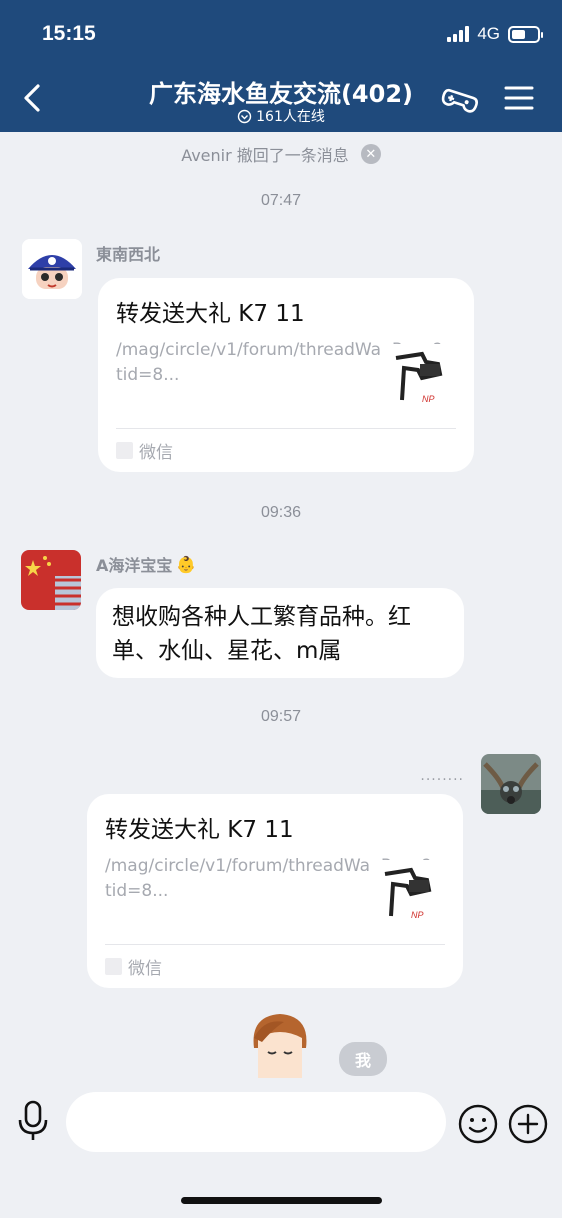 Image resolution: width=562 pixels, height=1218 pixels. I want to click on flag-avatar-icon, so click(51, 580).